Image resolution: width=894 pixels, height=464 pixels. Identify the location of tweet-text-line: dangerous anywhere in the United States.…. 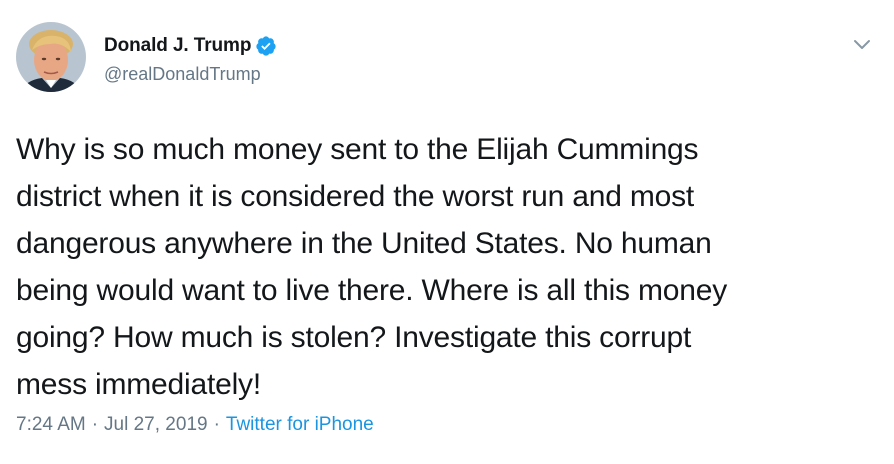
(364, 243).